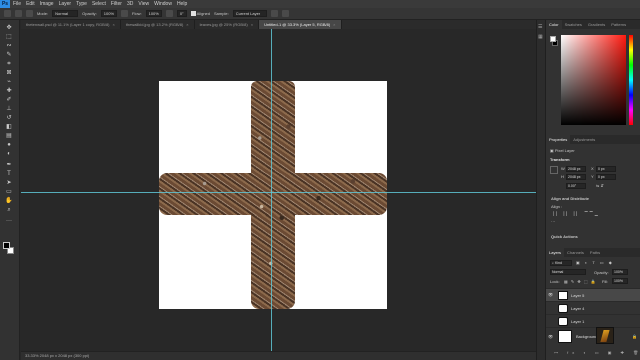 This screenshot has width=640, height=360. What do you see at coordinates (575, 213) in the screenshot?
I see `align-buttons-row-1: ▕▏▕▏▕▏ ▔▔▁` at bounding box center [575, 213].